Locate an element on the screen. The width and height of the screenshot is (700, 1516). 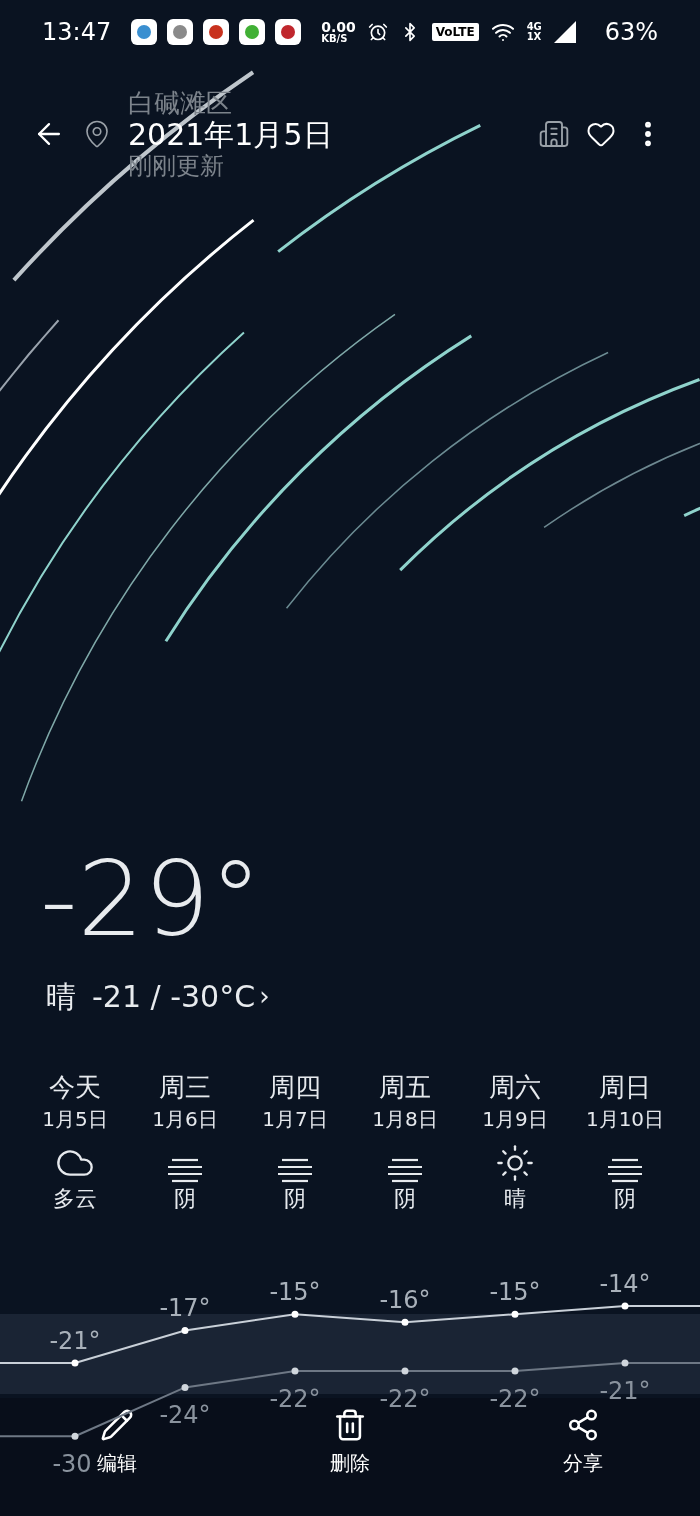
current-condition: 晴 is located at coordinates (61, 997).